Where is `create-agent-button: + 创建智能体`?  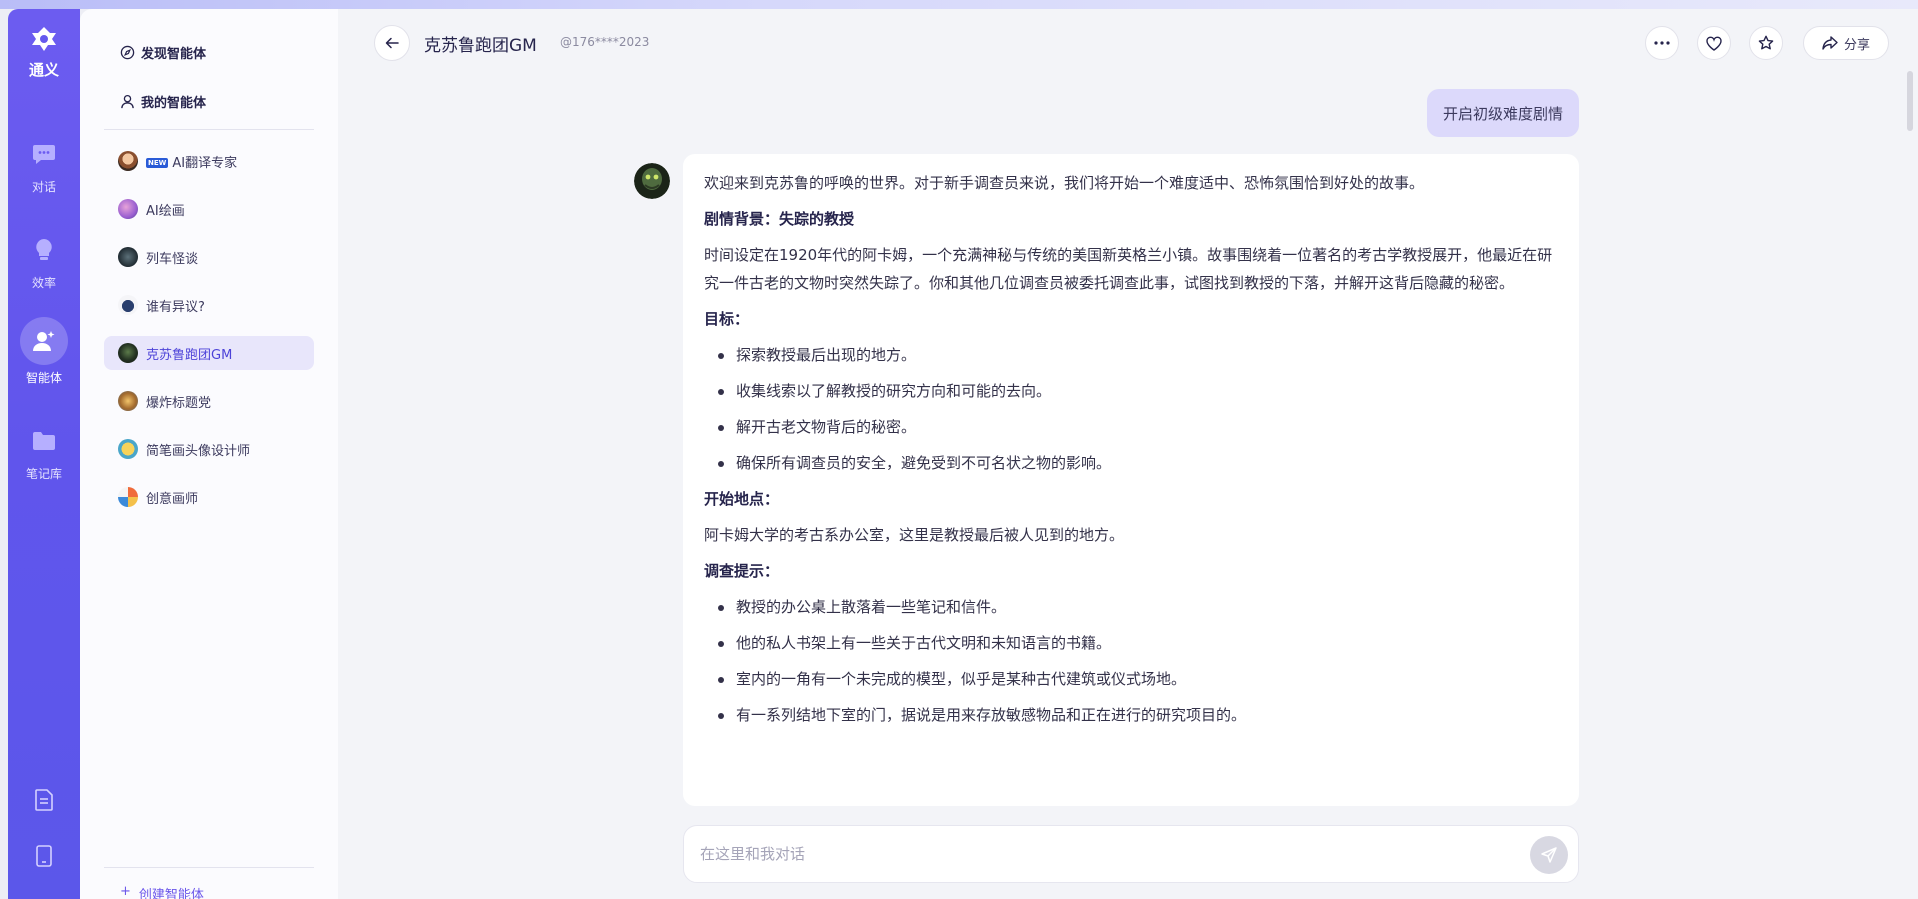
create-agent-button: + 创建智能体 is located at coordinates (162, 891).